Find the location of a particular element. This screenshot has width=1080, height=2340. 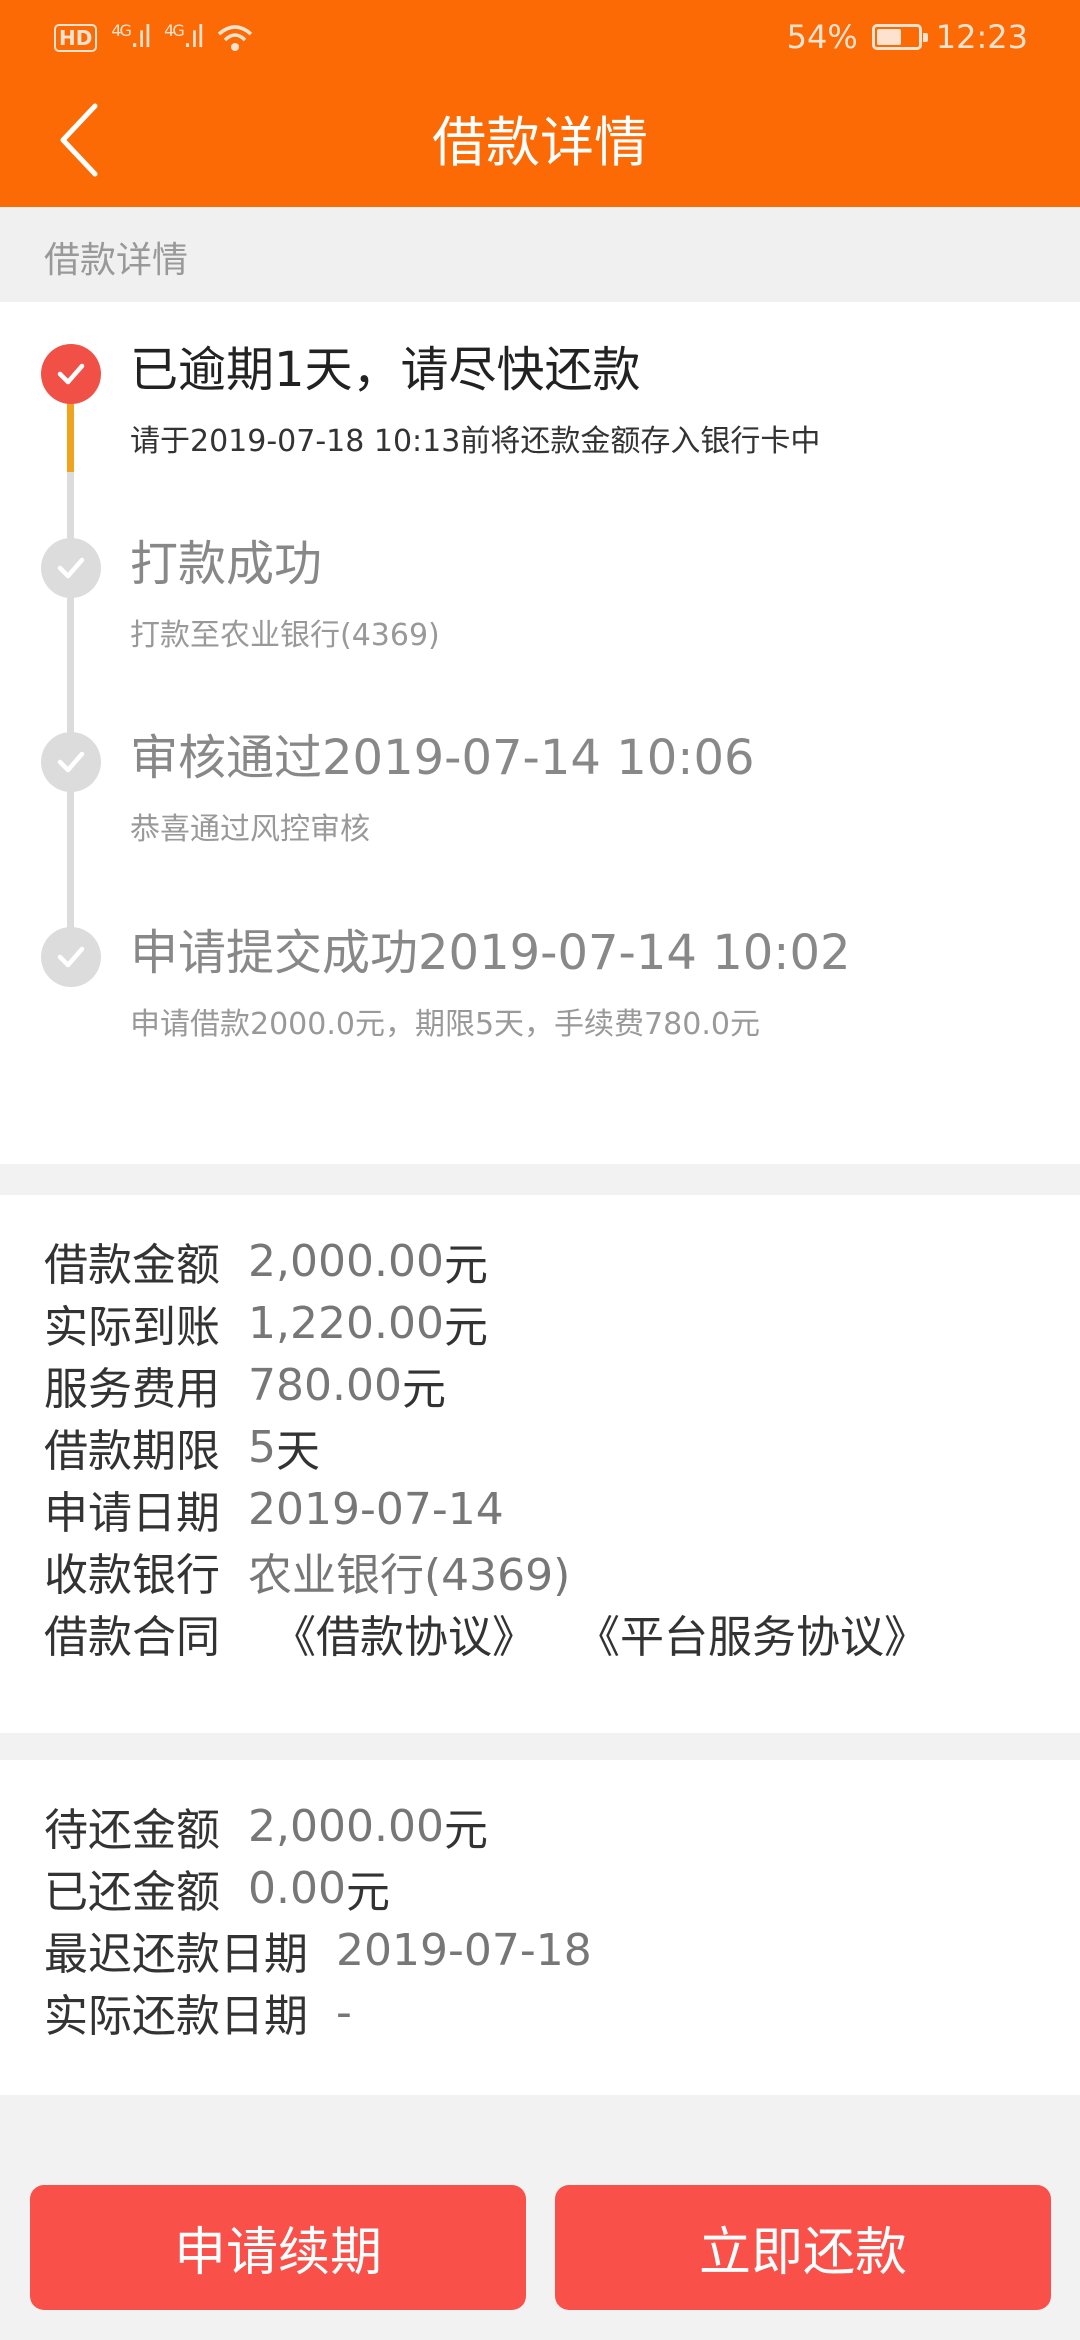

detail-label: 最迟还款日期 is located at coordinates (176, 1954).